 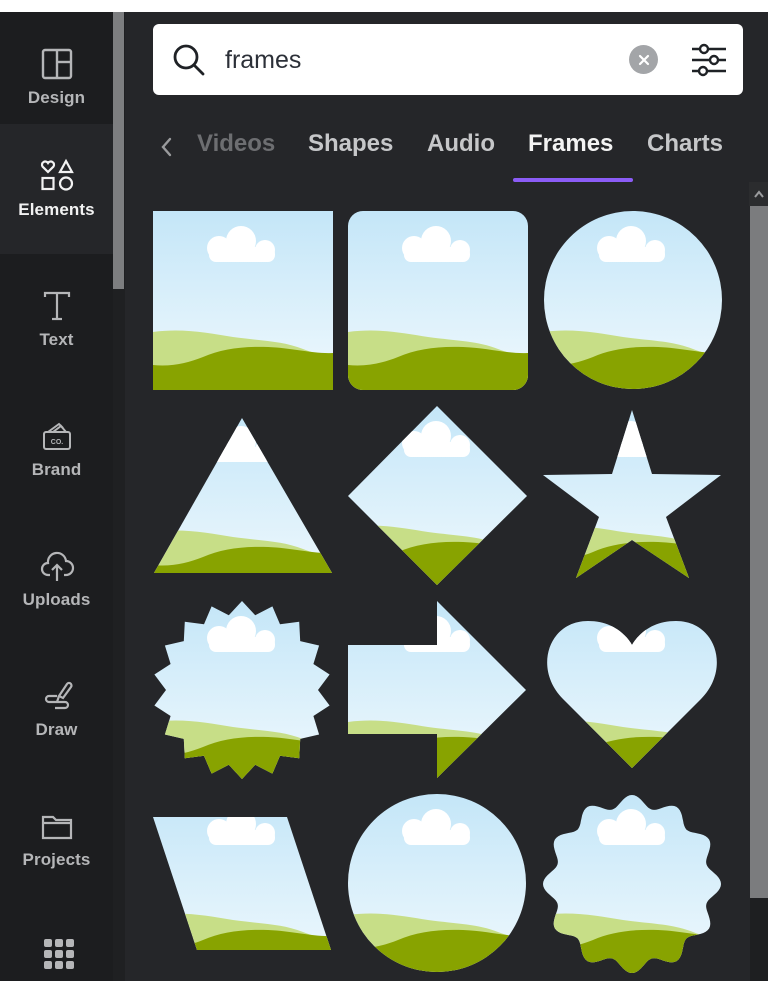 What do you see at coordinates (243, 301) in the screenshot?
I see `square-frame` at bounding box center [243, 301].